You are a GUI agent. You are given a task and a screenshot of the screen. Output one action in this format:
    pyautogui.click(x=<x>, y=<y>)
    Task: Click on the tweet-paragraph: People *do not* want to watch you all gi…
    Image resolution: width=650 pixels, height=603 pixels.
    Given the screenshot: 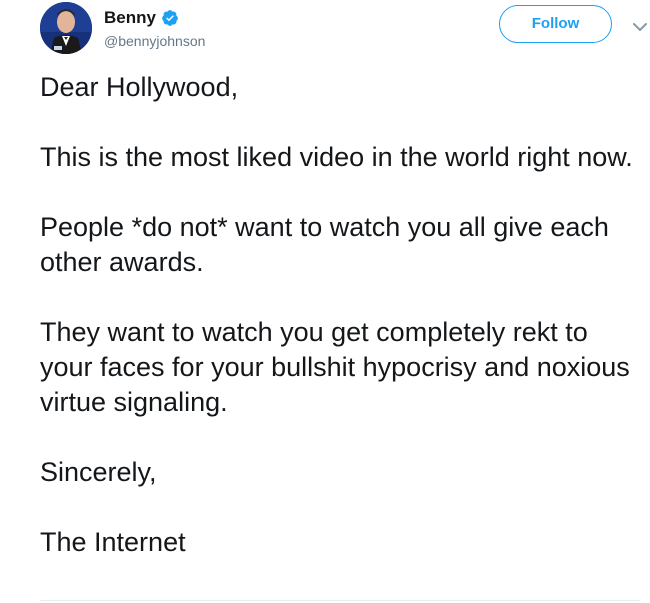 What is the action you would take?
    pyautogui.click(x=324, y=244)
    